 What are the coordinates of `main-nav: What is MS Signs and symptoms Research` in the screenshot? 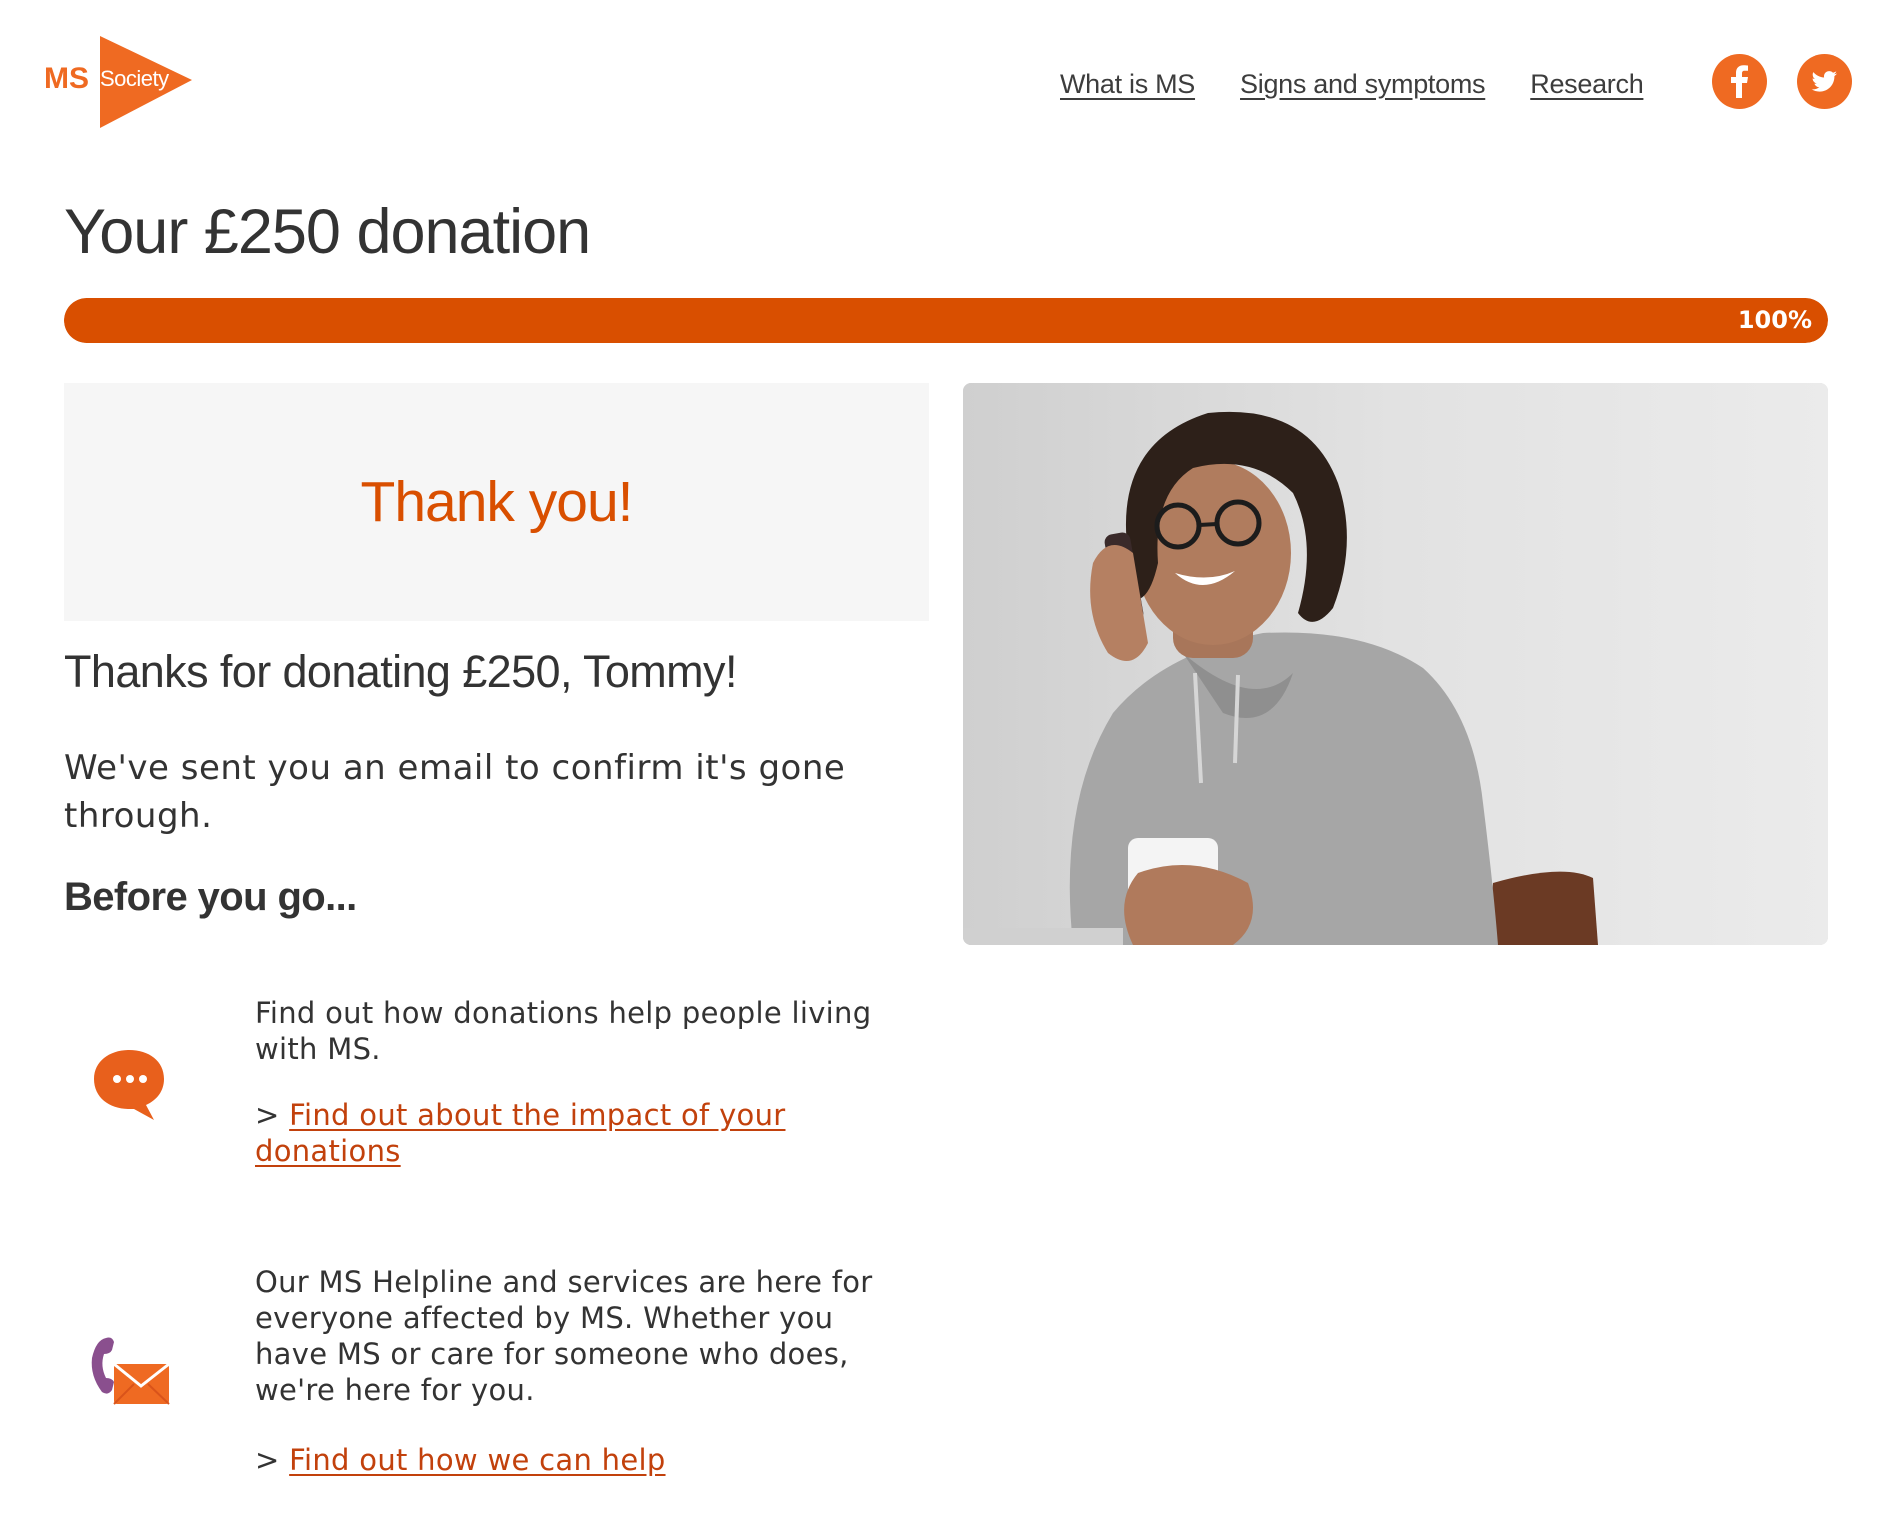 It's located at (1352, 84).